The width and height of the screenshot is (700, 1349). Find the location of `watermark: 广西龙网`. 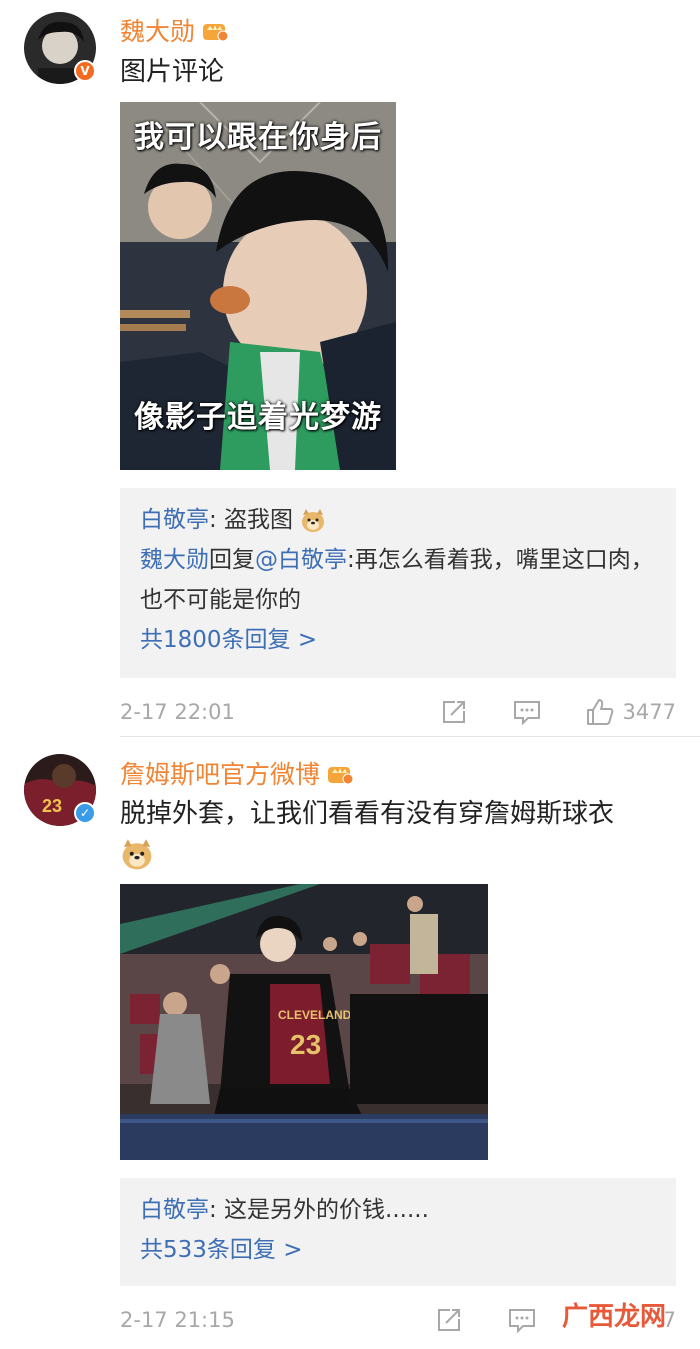

watermark: 广西龙网 is located at coordinates (613, 1317).